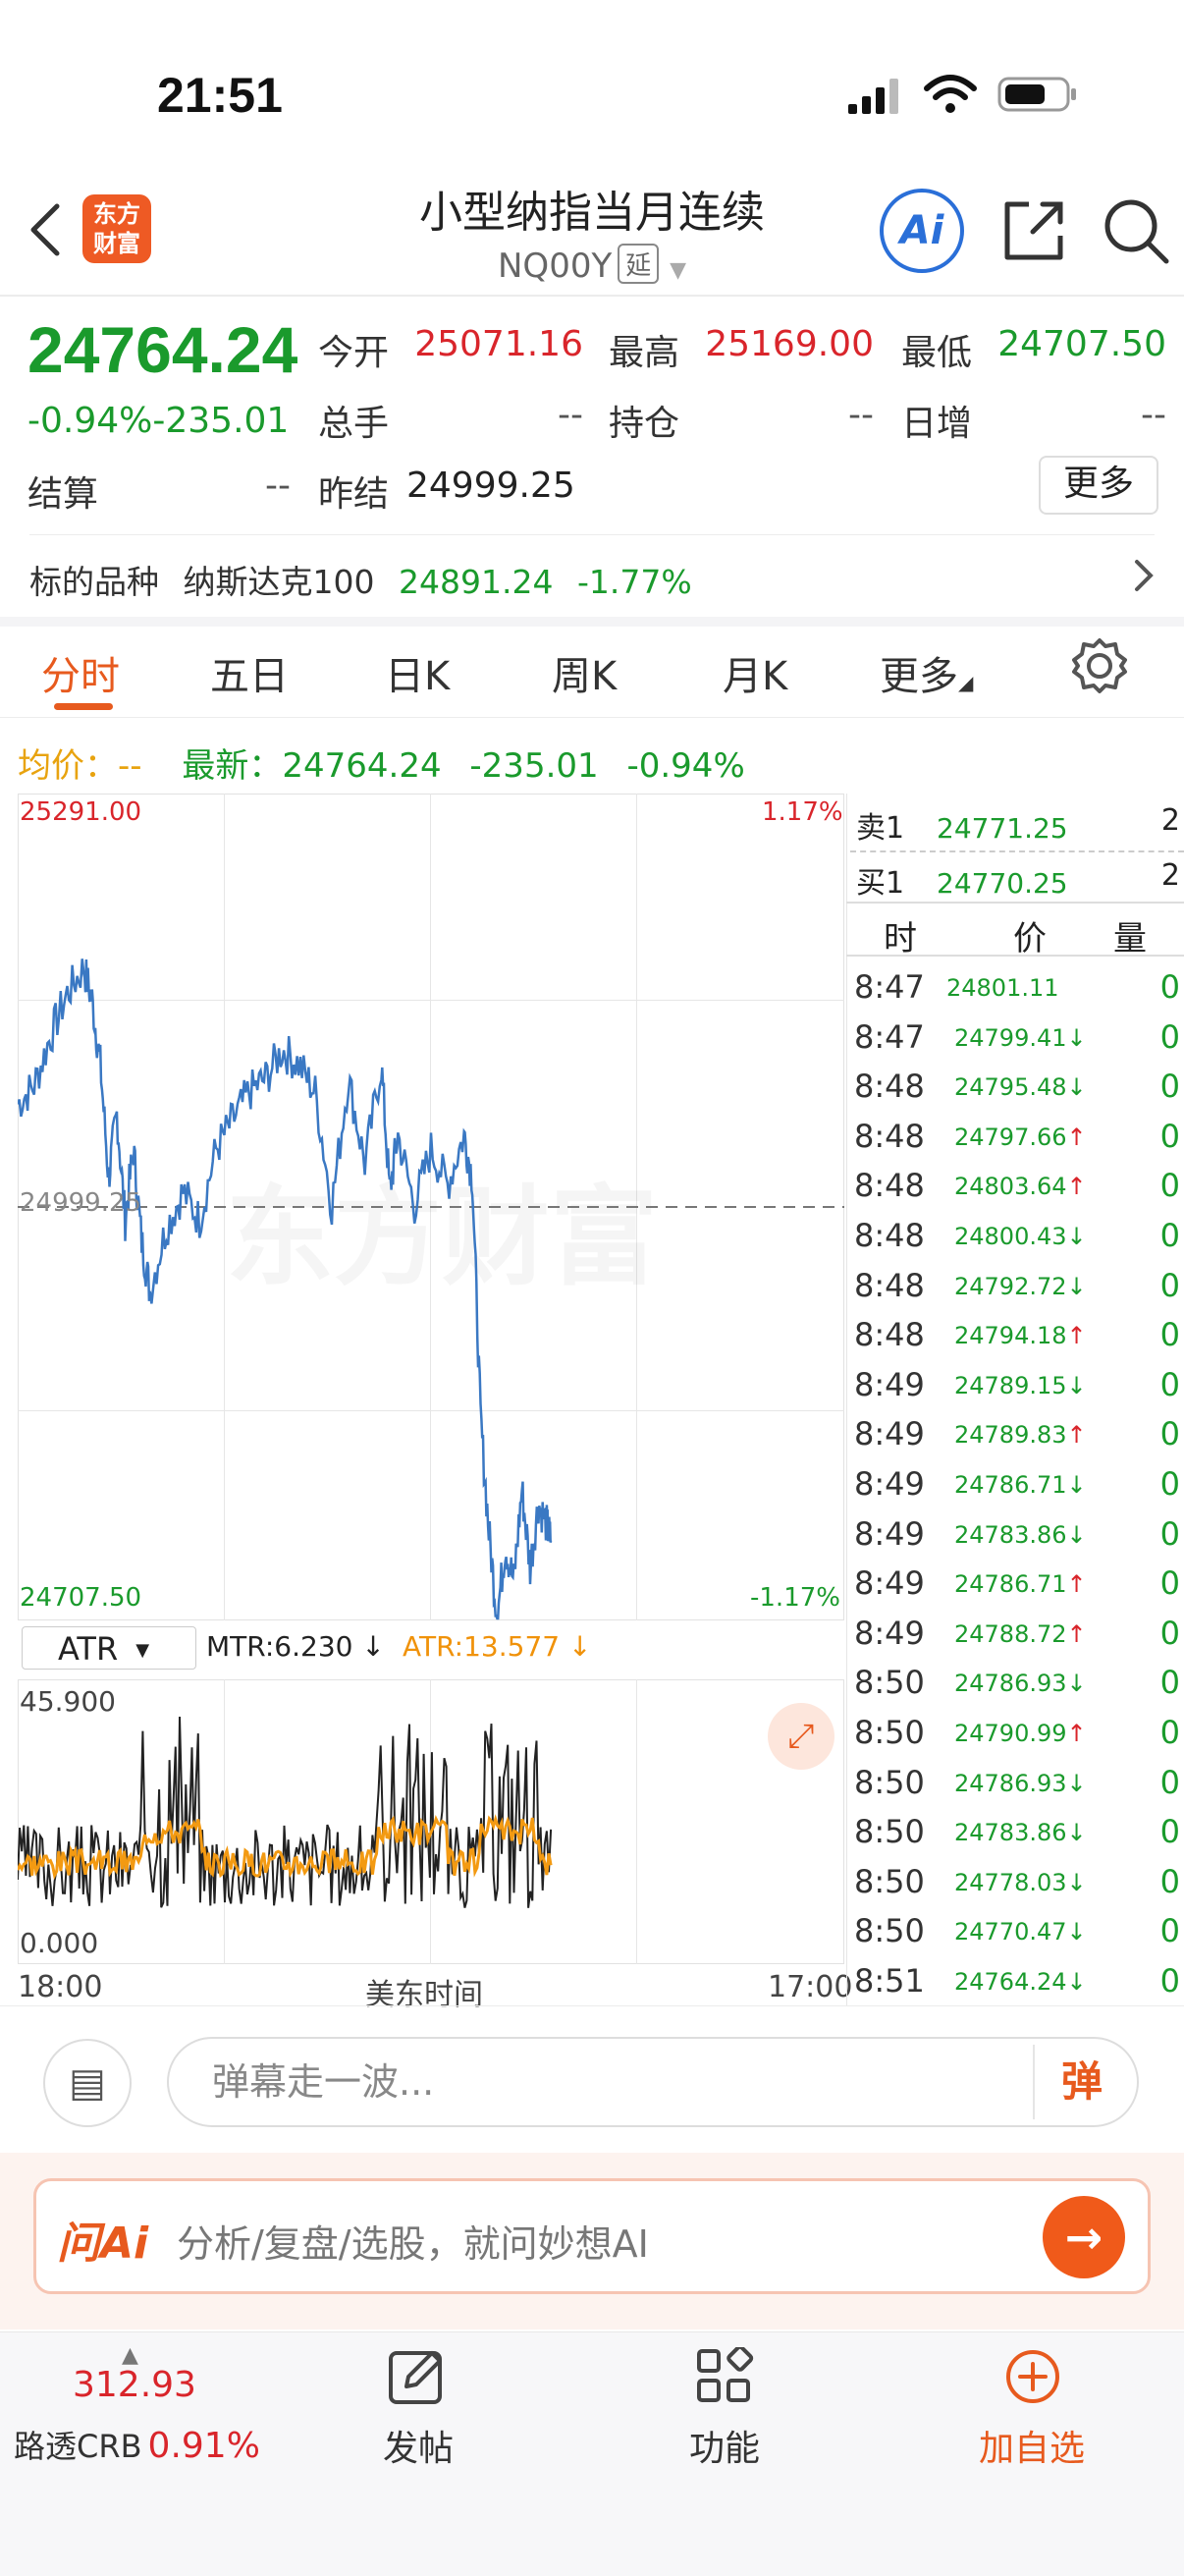 This screenshot has width=1184, height=2576. What do you see at coordinates (1021, 1634) in the screenshot?
I see `tick-price: 24788.72↑` at bounding box center [1021, 1634].